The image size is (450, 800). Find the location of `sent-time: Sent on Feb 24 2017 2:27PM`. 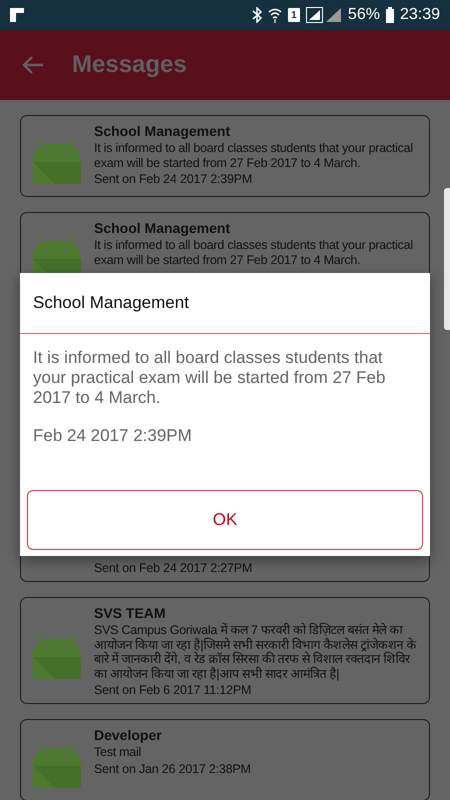

sent-time: Sent on Feb 24 2017 2:27PM is located at coordinates (174, 568).